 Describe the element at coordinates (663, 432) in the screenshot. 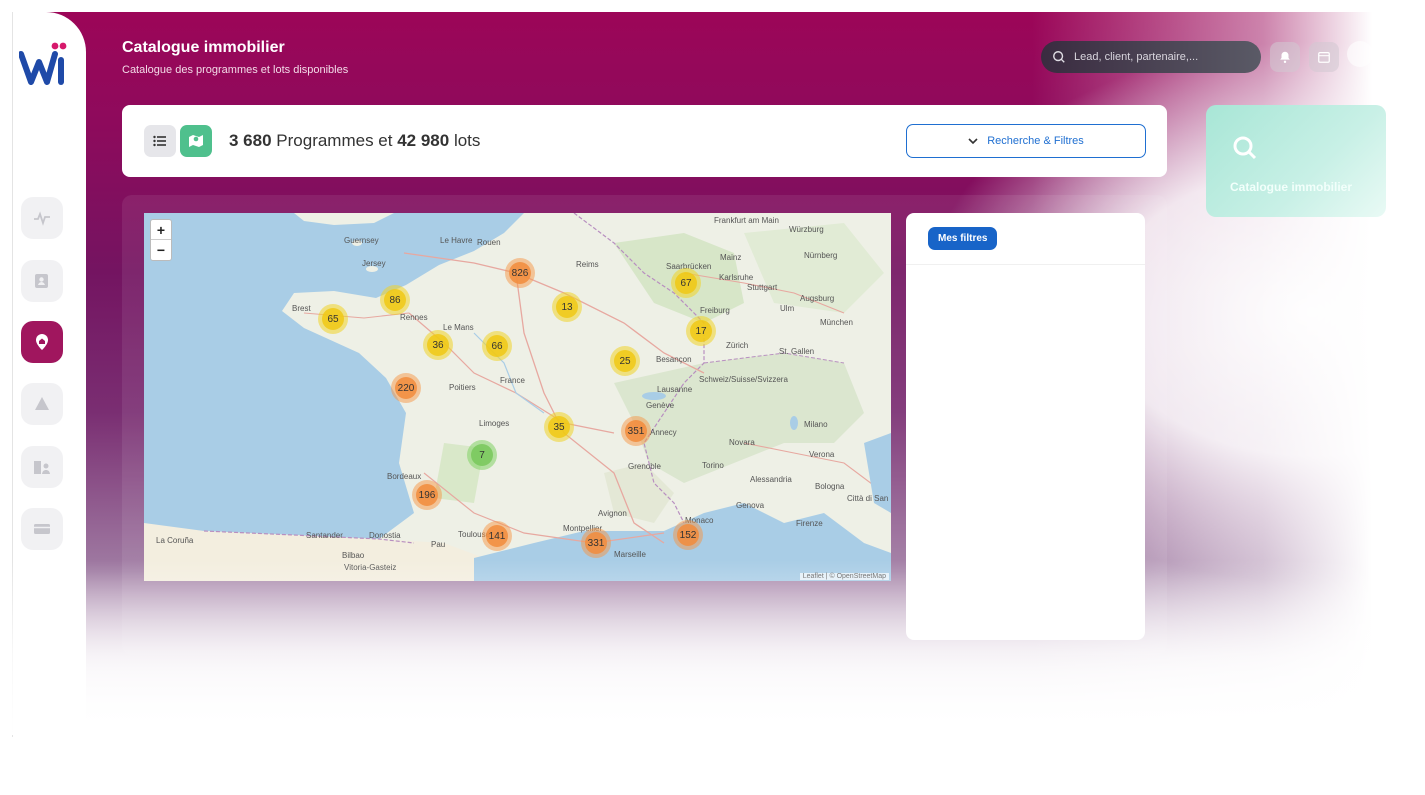

I see `map-label: Annecy` at that location.